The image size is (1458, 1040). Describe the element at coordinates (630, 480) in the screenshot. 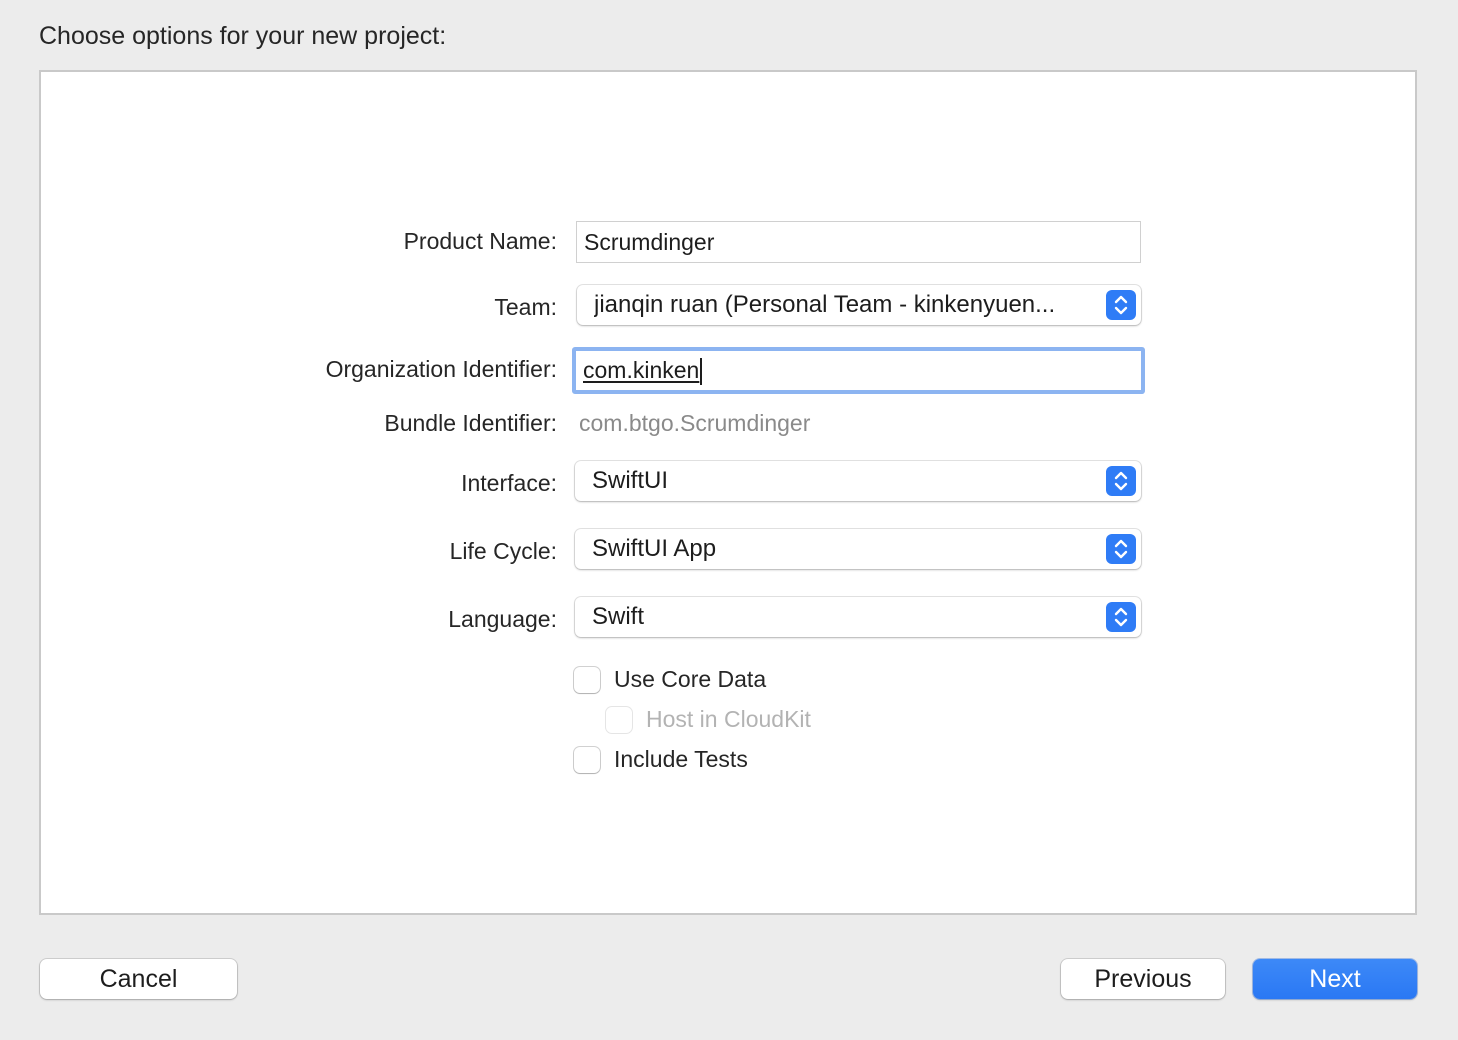

I see `interface-value: SwiftUI` at that location.